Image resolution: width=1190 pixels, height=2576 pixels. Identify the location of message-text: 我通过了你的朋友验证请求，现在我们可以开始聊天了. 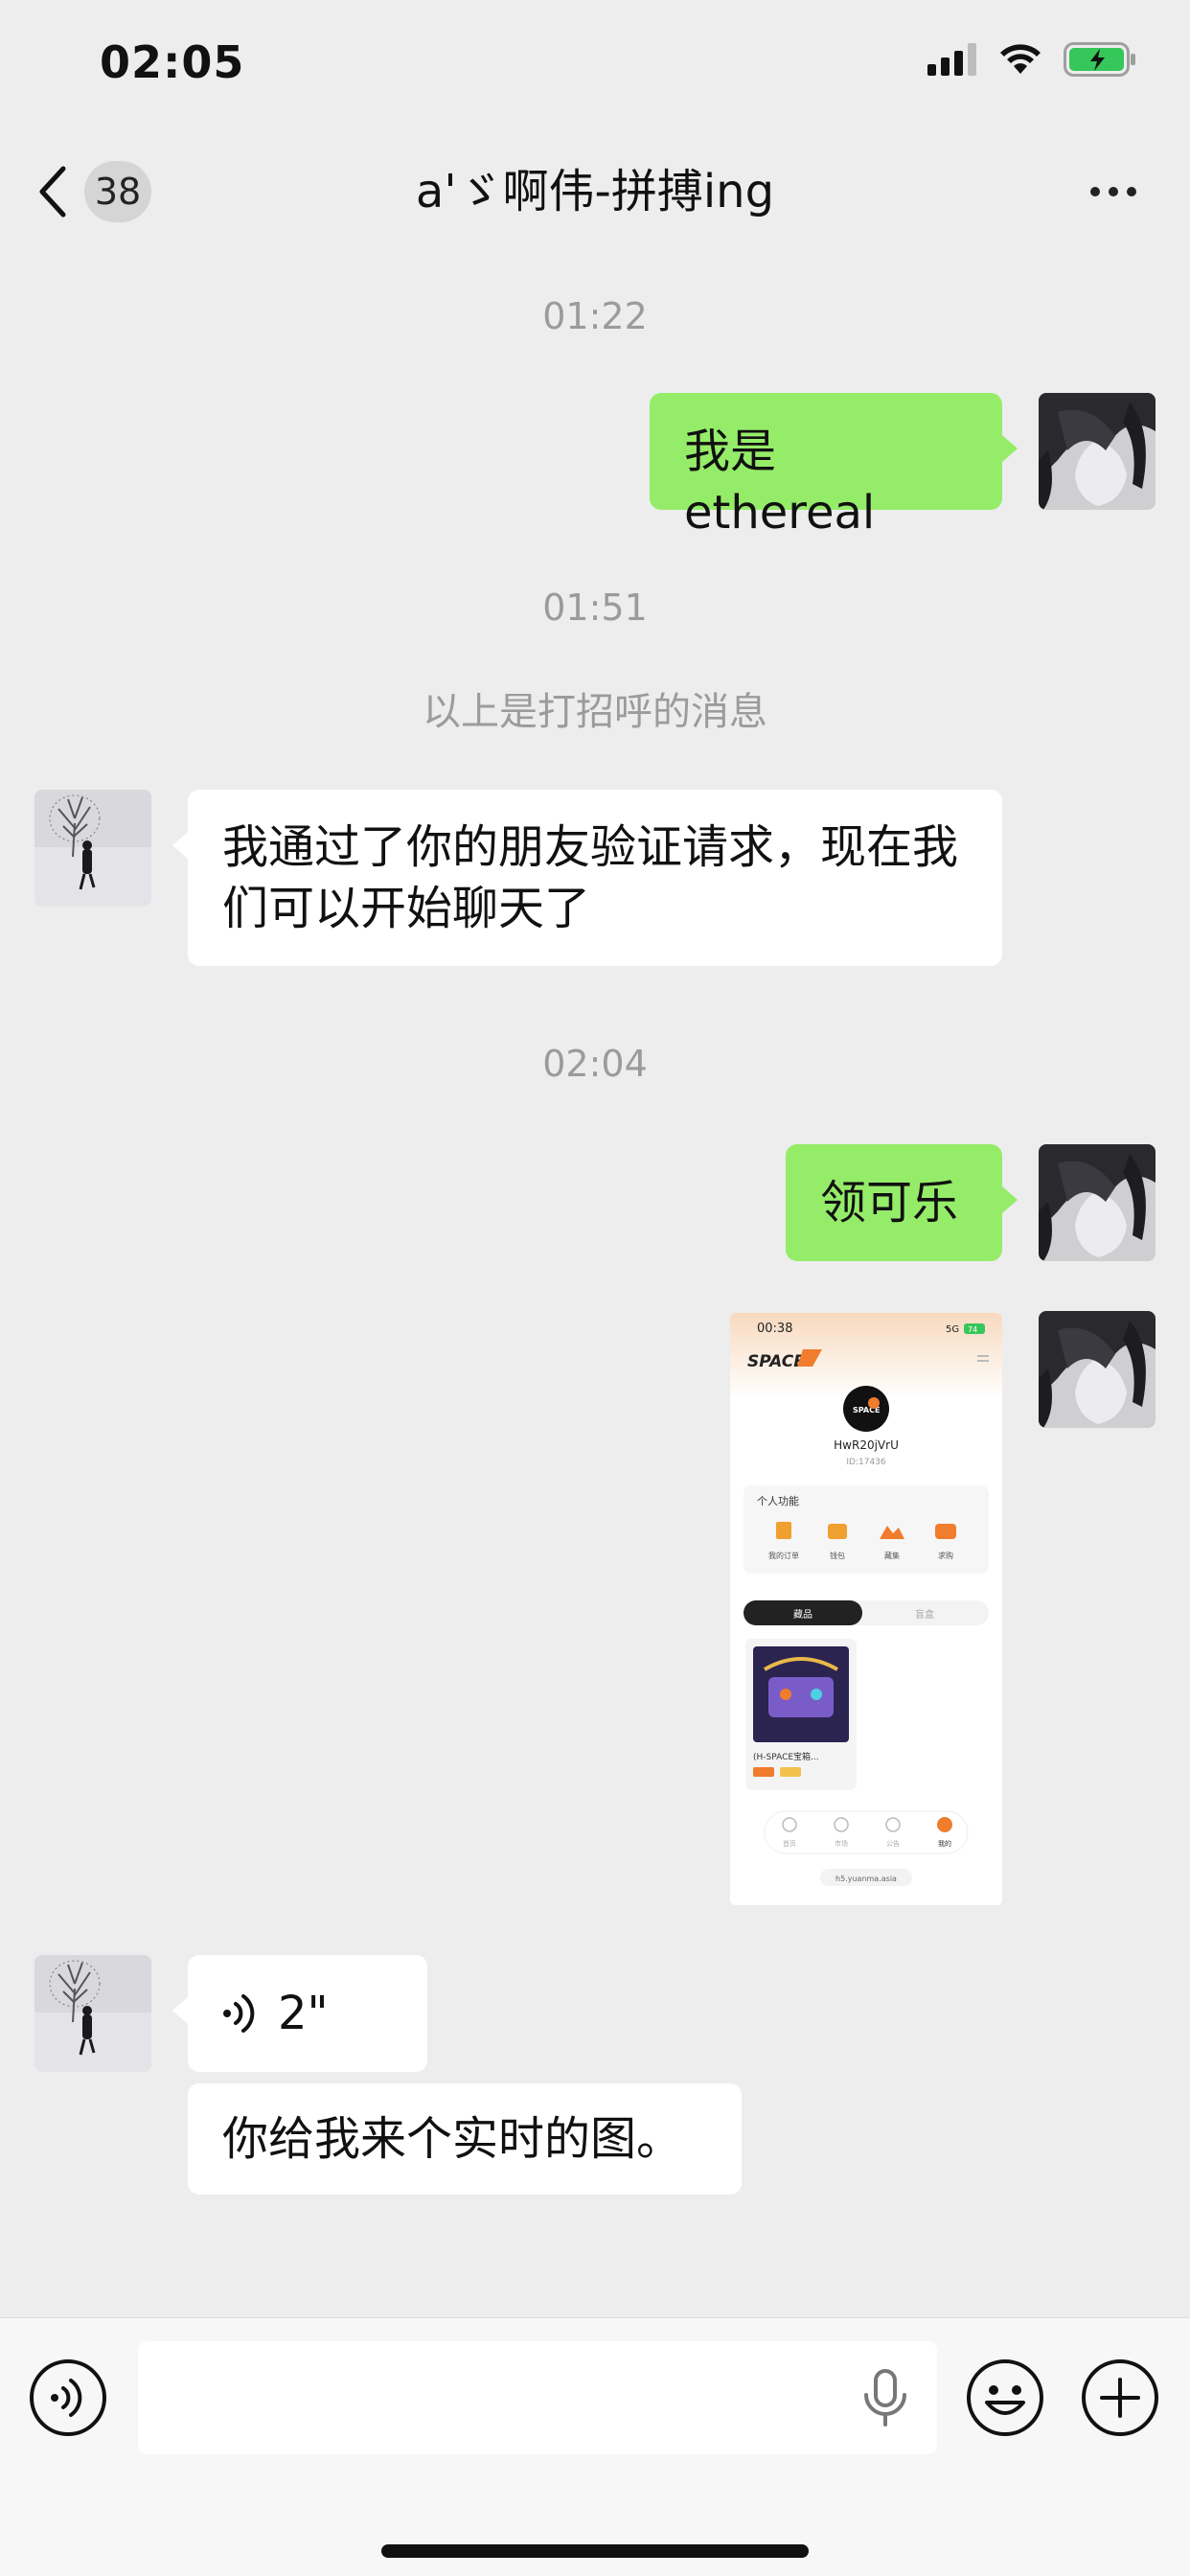
(590, 877).